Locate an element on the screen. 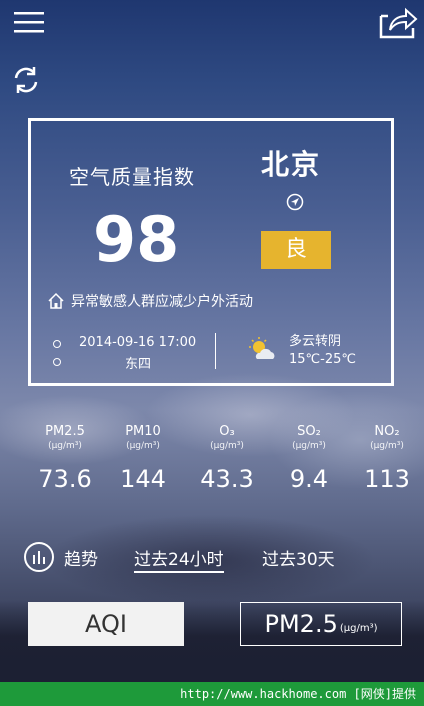  pollutant-o3: O₃ (μg/m³) 43.3 is located at coordinates (227, 458).